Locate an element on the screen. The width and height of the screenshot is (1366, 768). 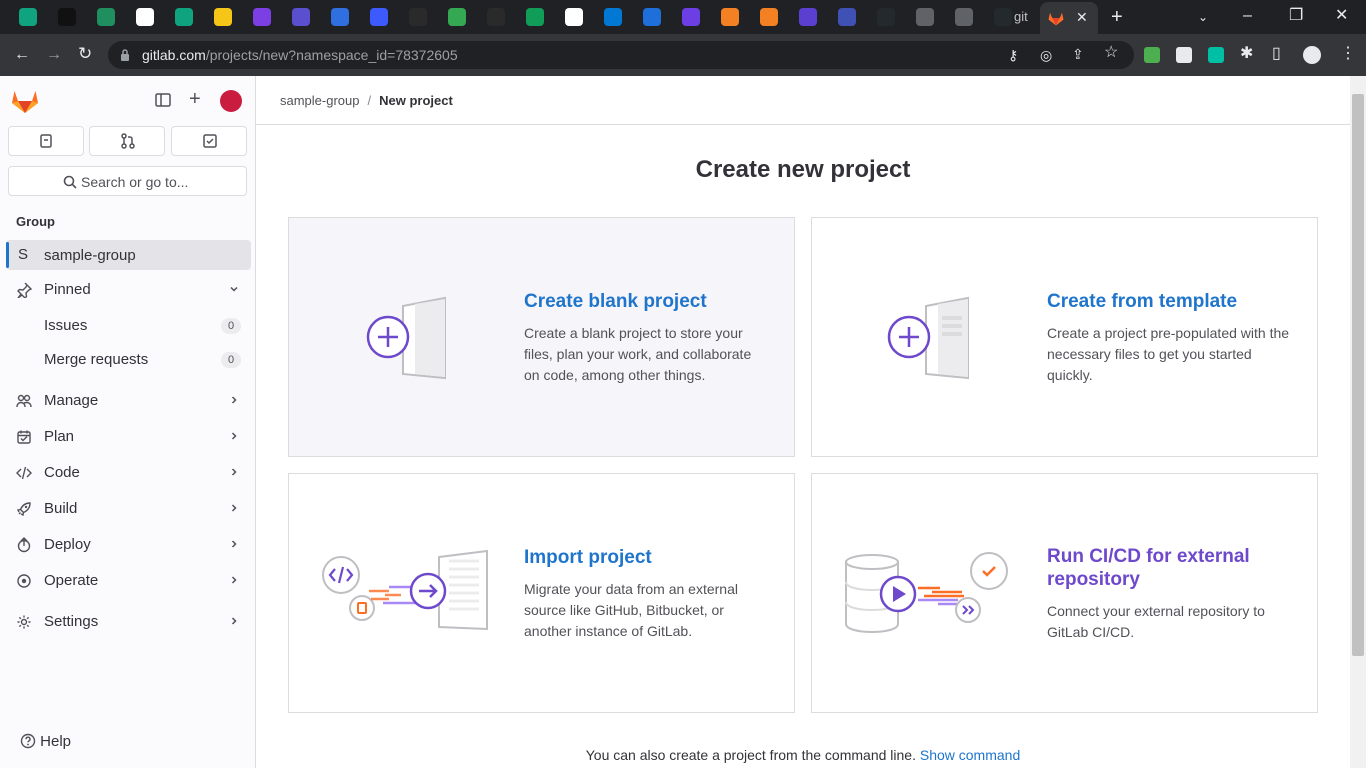
group-name: sample-group is located at coordinates (90, 255).